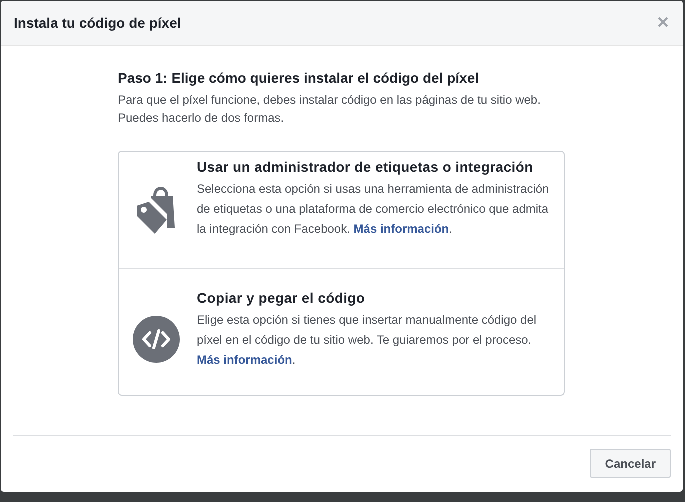 This screenshot has width=685, height=502. What do you see at coordinates (281, 298) in the screenshot?
I see `option-title: Copiar y pegar el código` at bounding box center [281, 298].